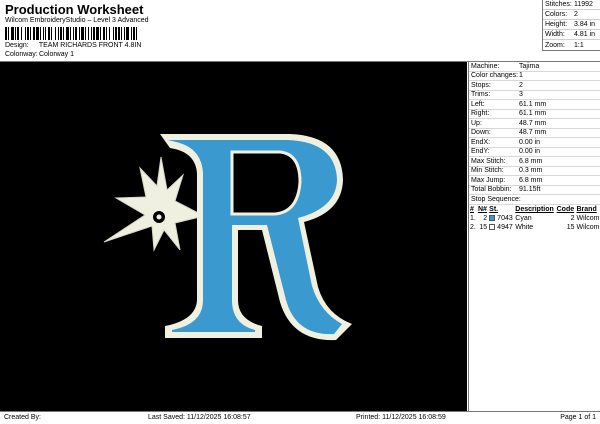  Describe the element at coordinates (570, 227) in the screenshot. I see `thread-code: 15` at that location.